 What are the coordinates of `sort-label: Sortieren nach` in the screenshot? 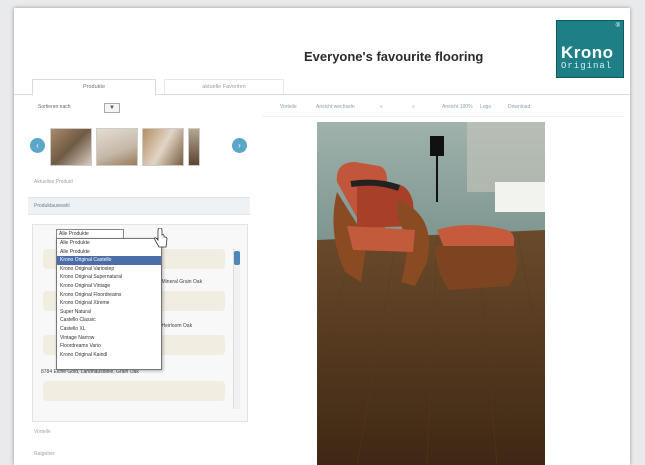 It's located at (54, 107).